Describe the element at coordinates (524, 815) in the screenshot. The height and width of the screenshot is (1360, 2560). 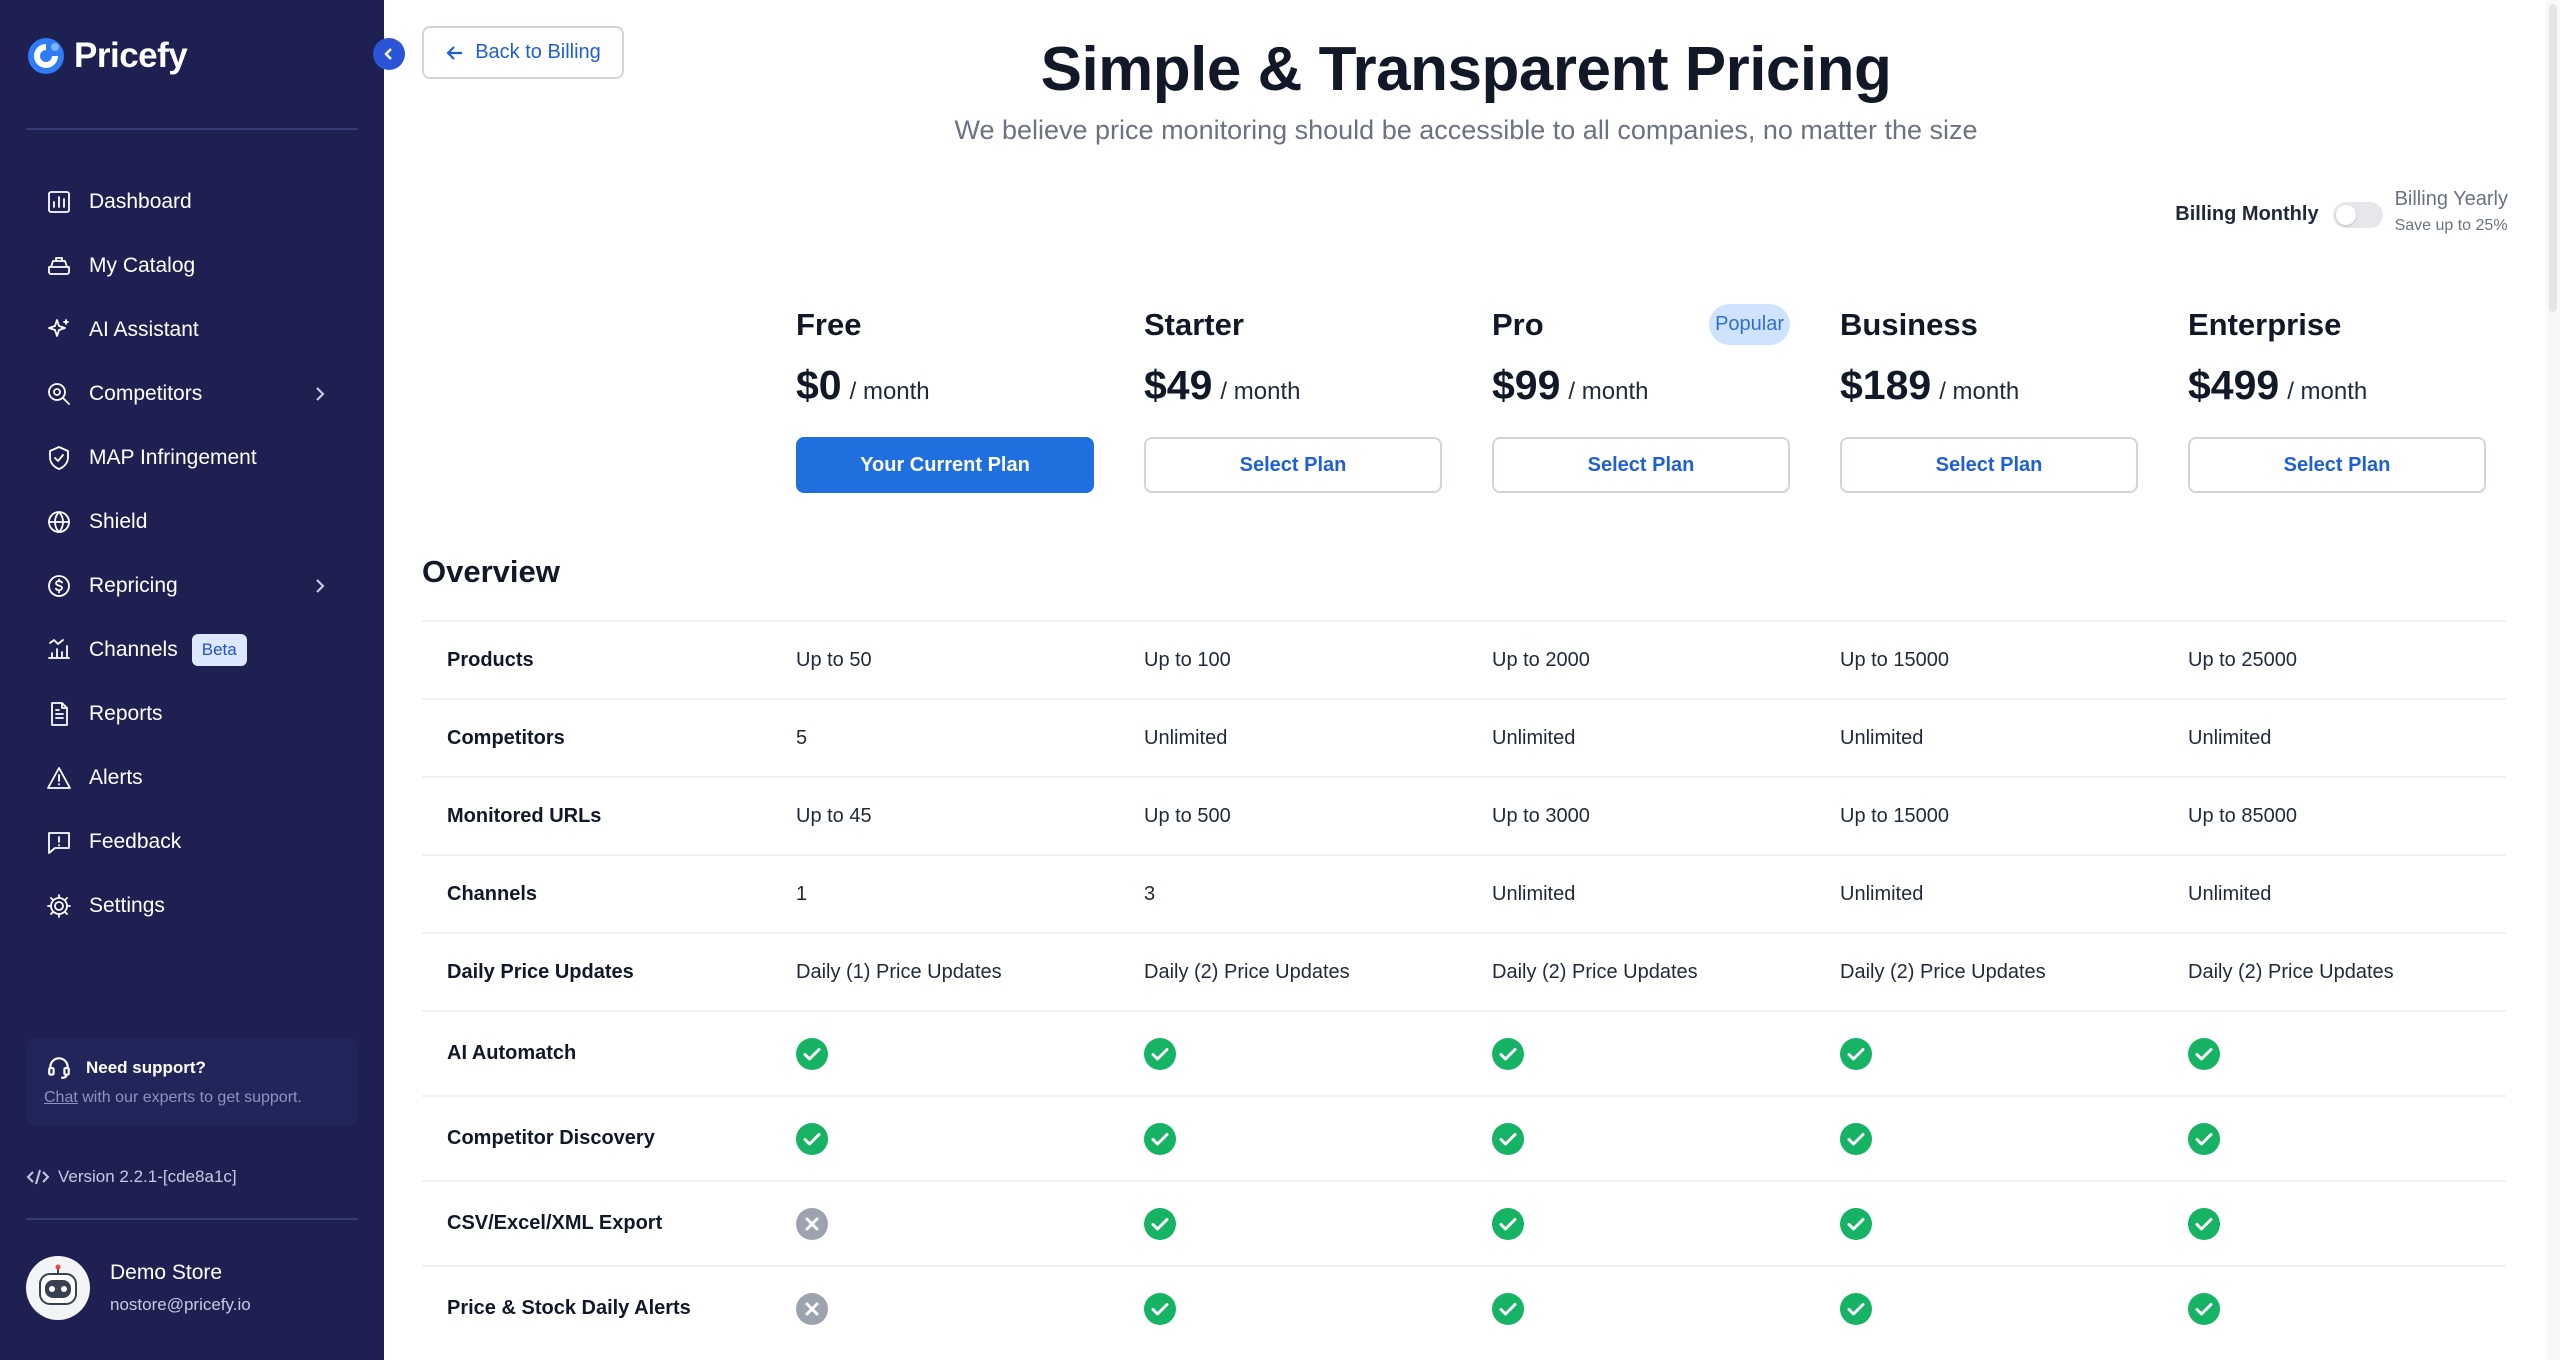
I see `feature-label: Monitored URLs` at that location.